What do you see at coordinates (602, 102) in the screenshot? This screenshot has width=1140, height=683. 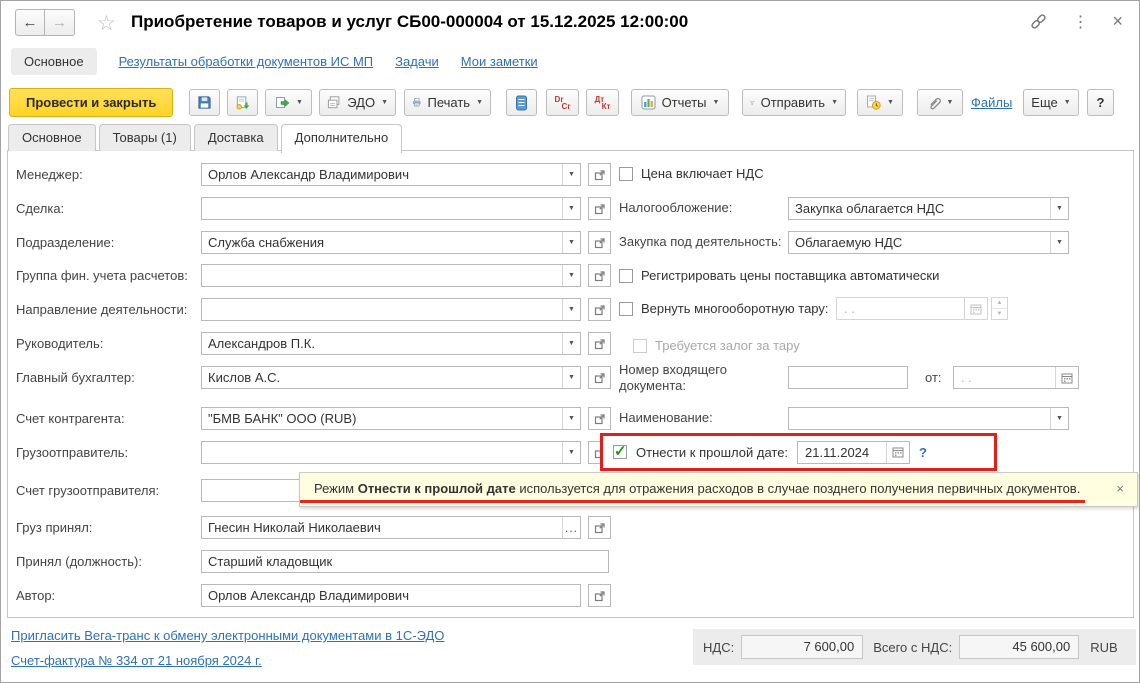 I see `dtkt-button: Дт Кт` at bounding box center [602, 102].